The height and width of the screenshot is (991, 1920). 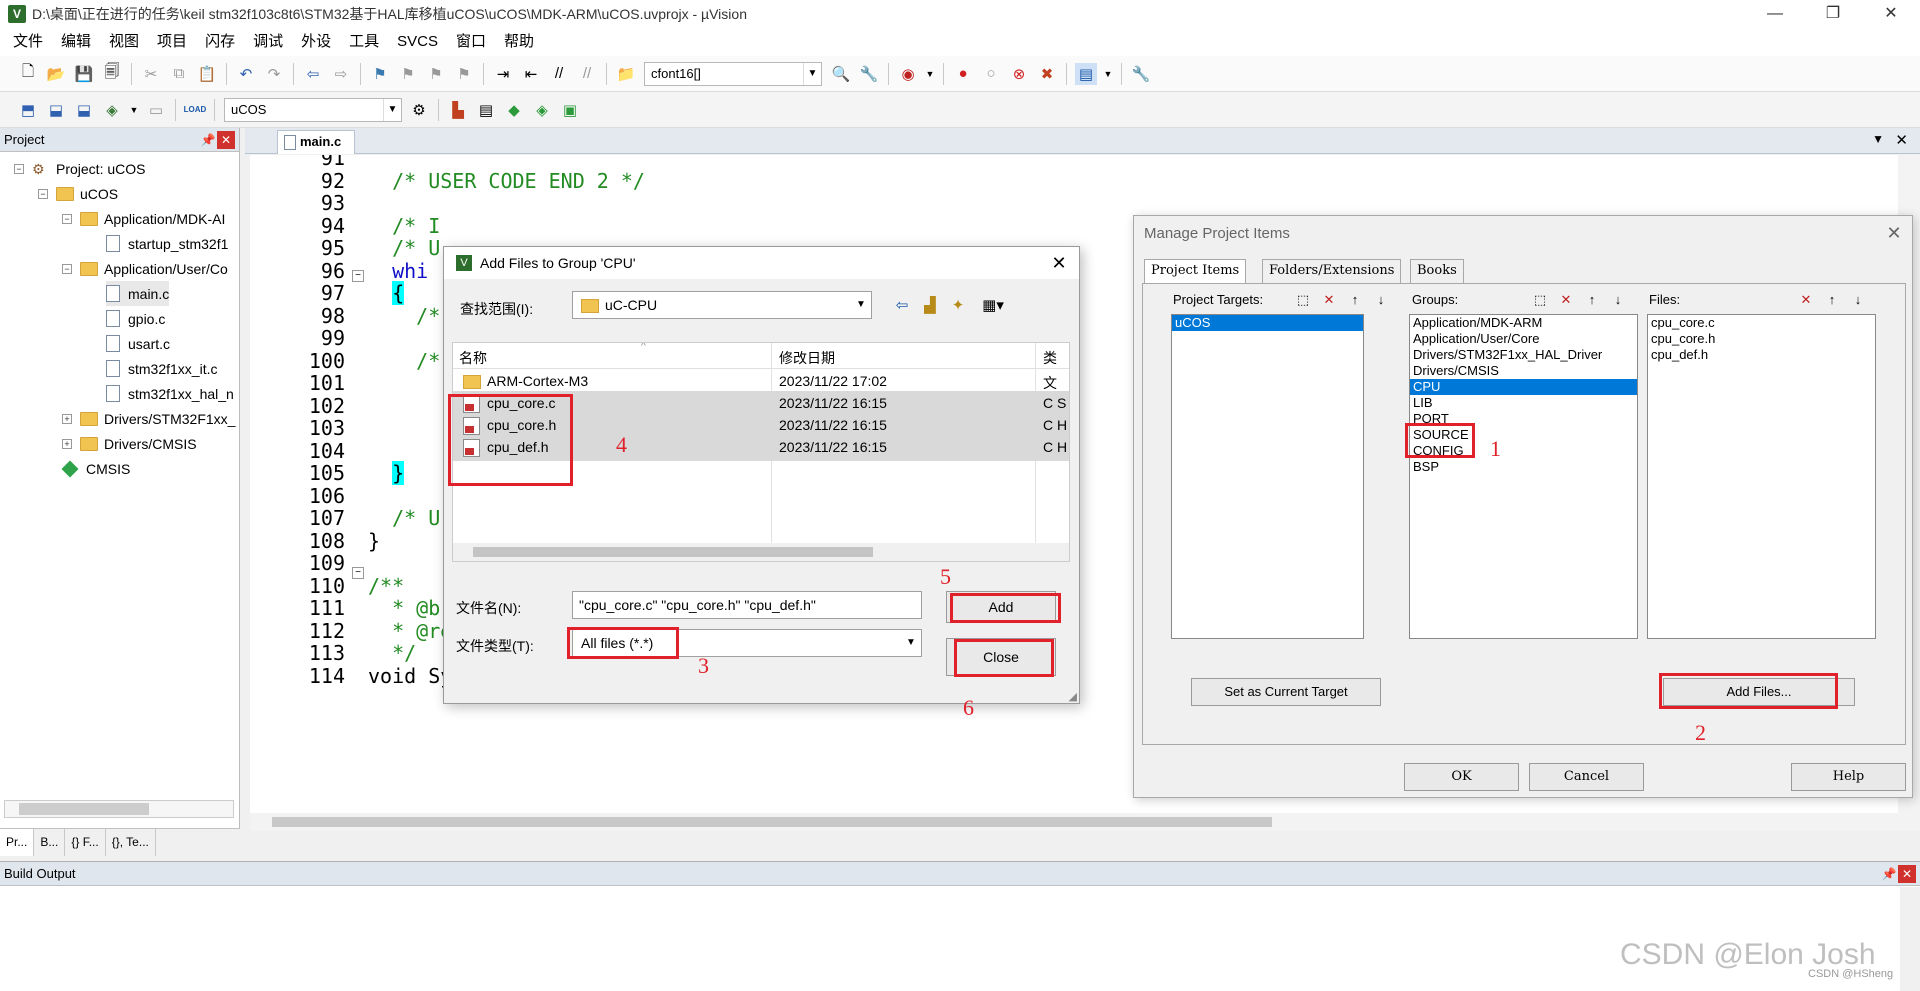 What do you see at coordinates (1523, 403) in the screenshot?
I see `group-item: LIB` at bounding box center [1523, 403].